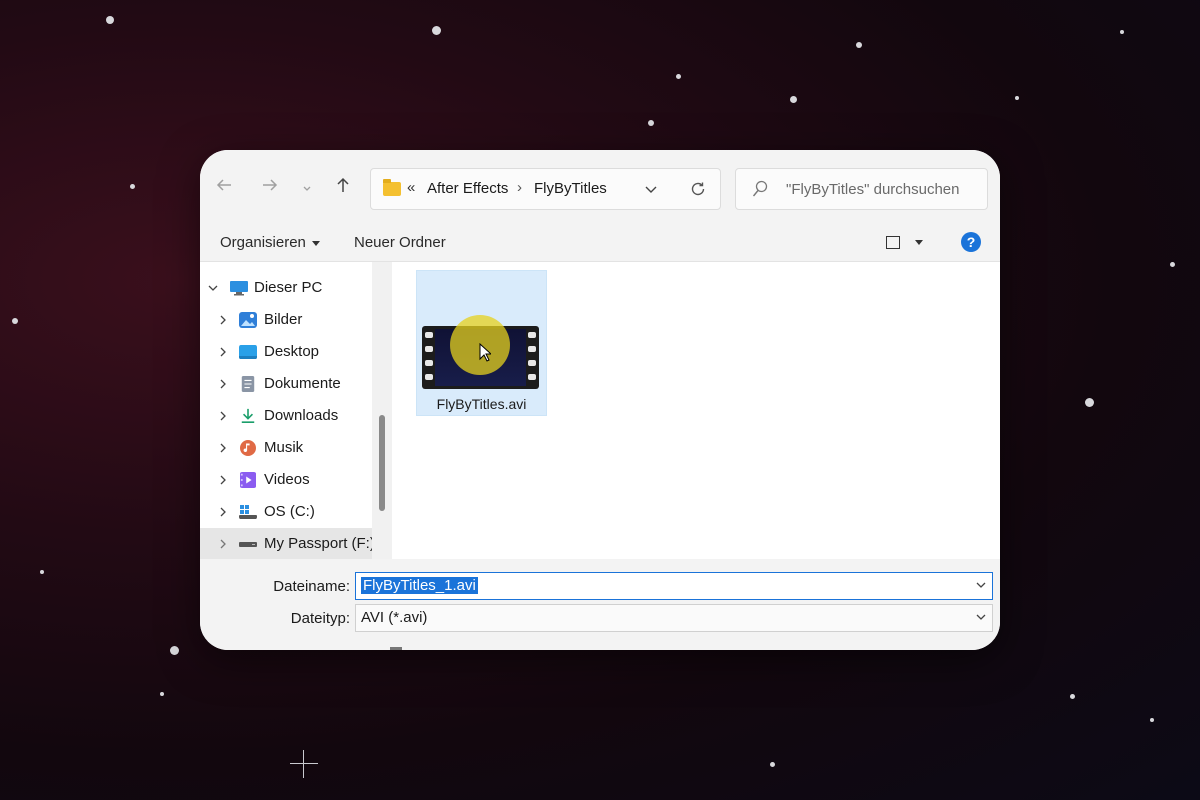 The image size is (1200, 800). I want to click on sidebar-item-os-c: OS (C:), so click(286, 512).